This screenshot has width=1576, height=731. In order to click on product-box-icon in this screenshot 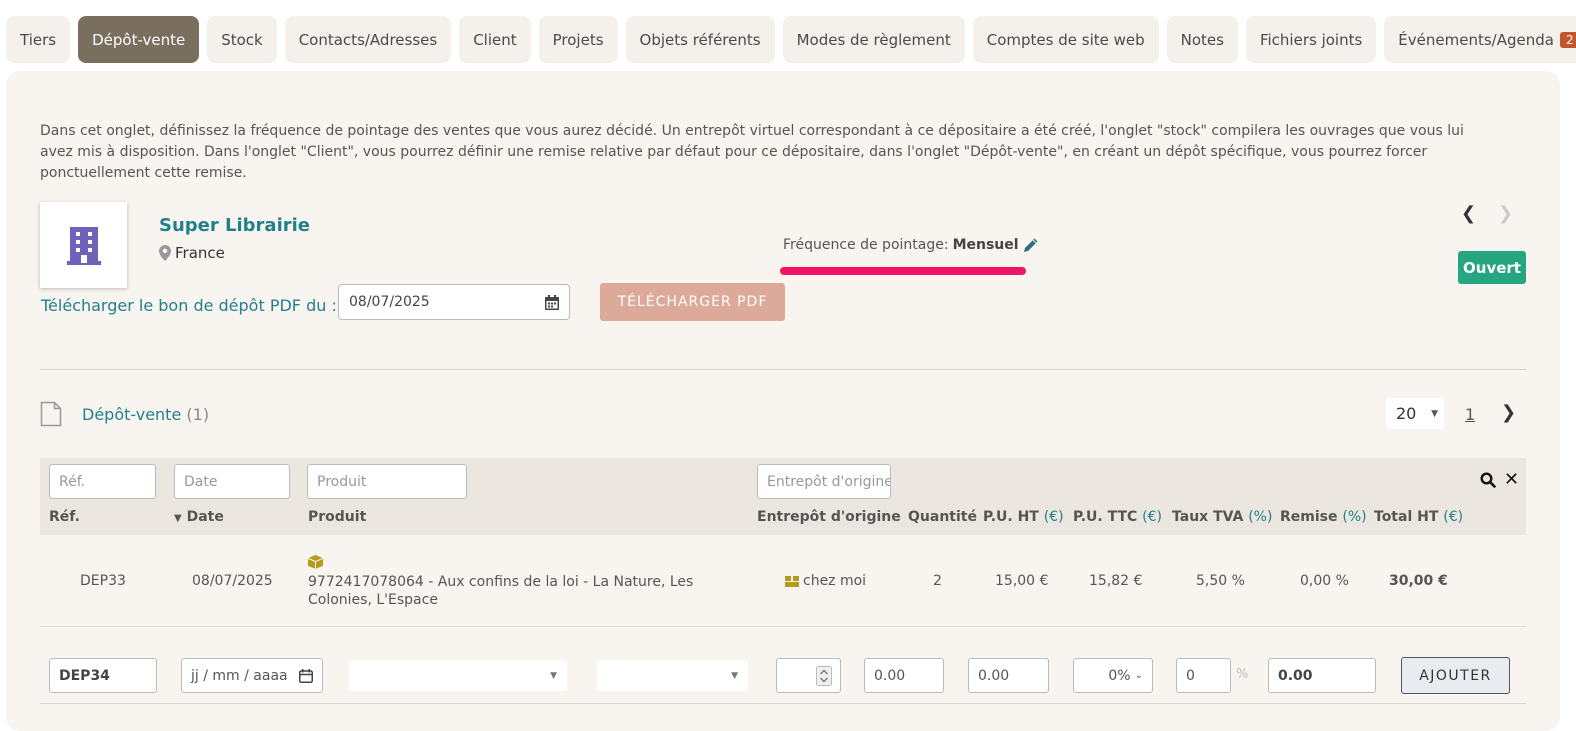, I will do `click(315, 562)`.